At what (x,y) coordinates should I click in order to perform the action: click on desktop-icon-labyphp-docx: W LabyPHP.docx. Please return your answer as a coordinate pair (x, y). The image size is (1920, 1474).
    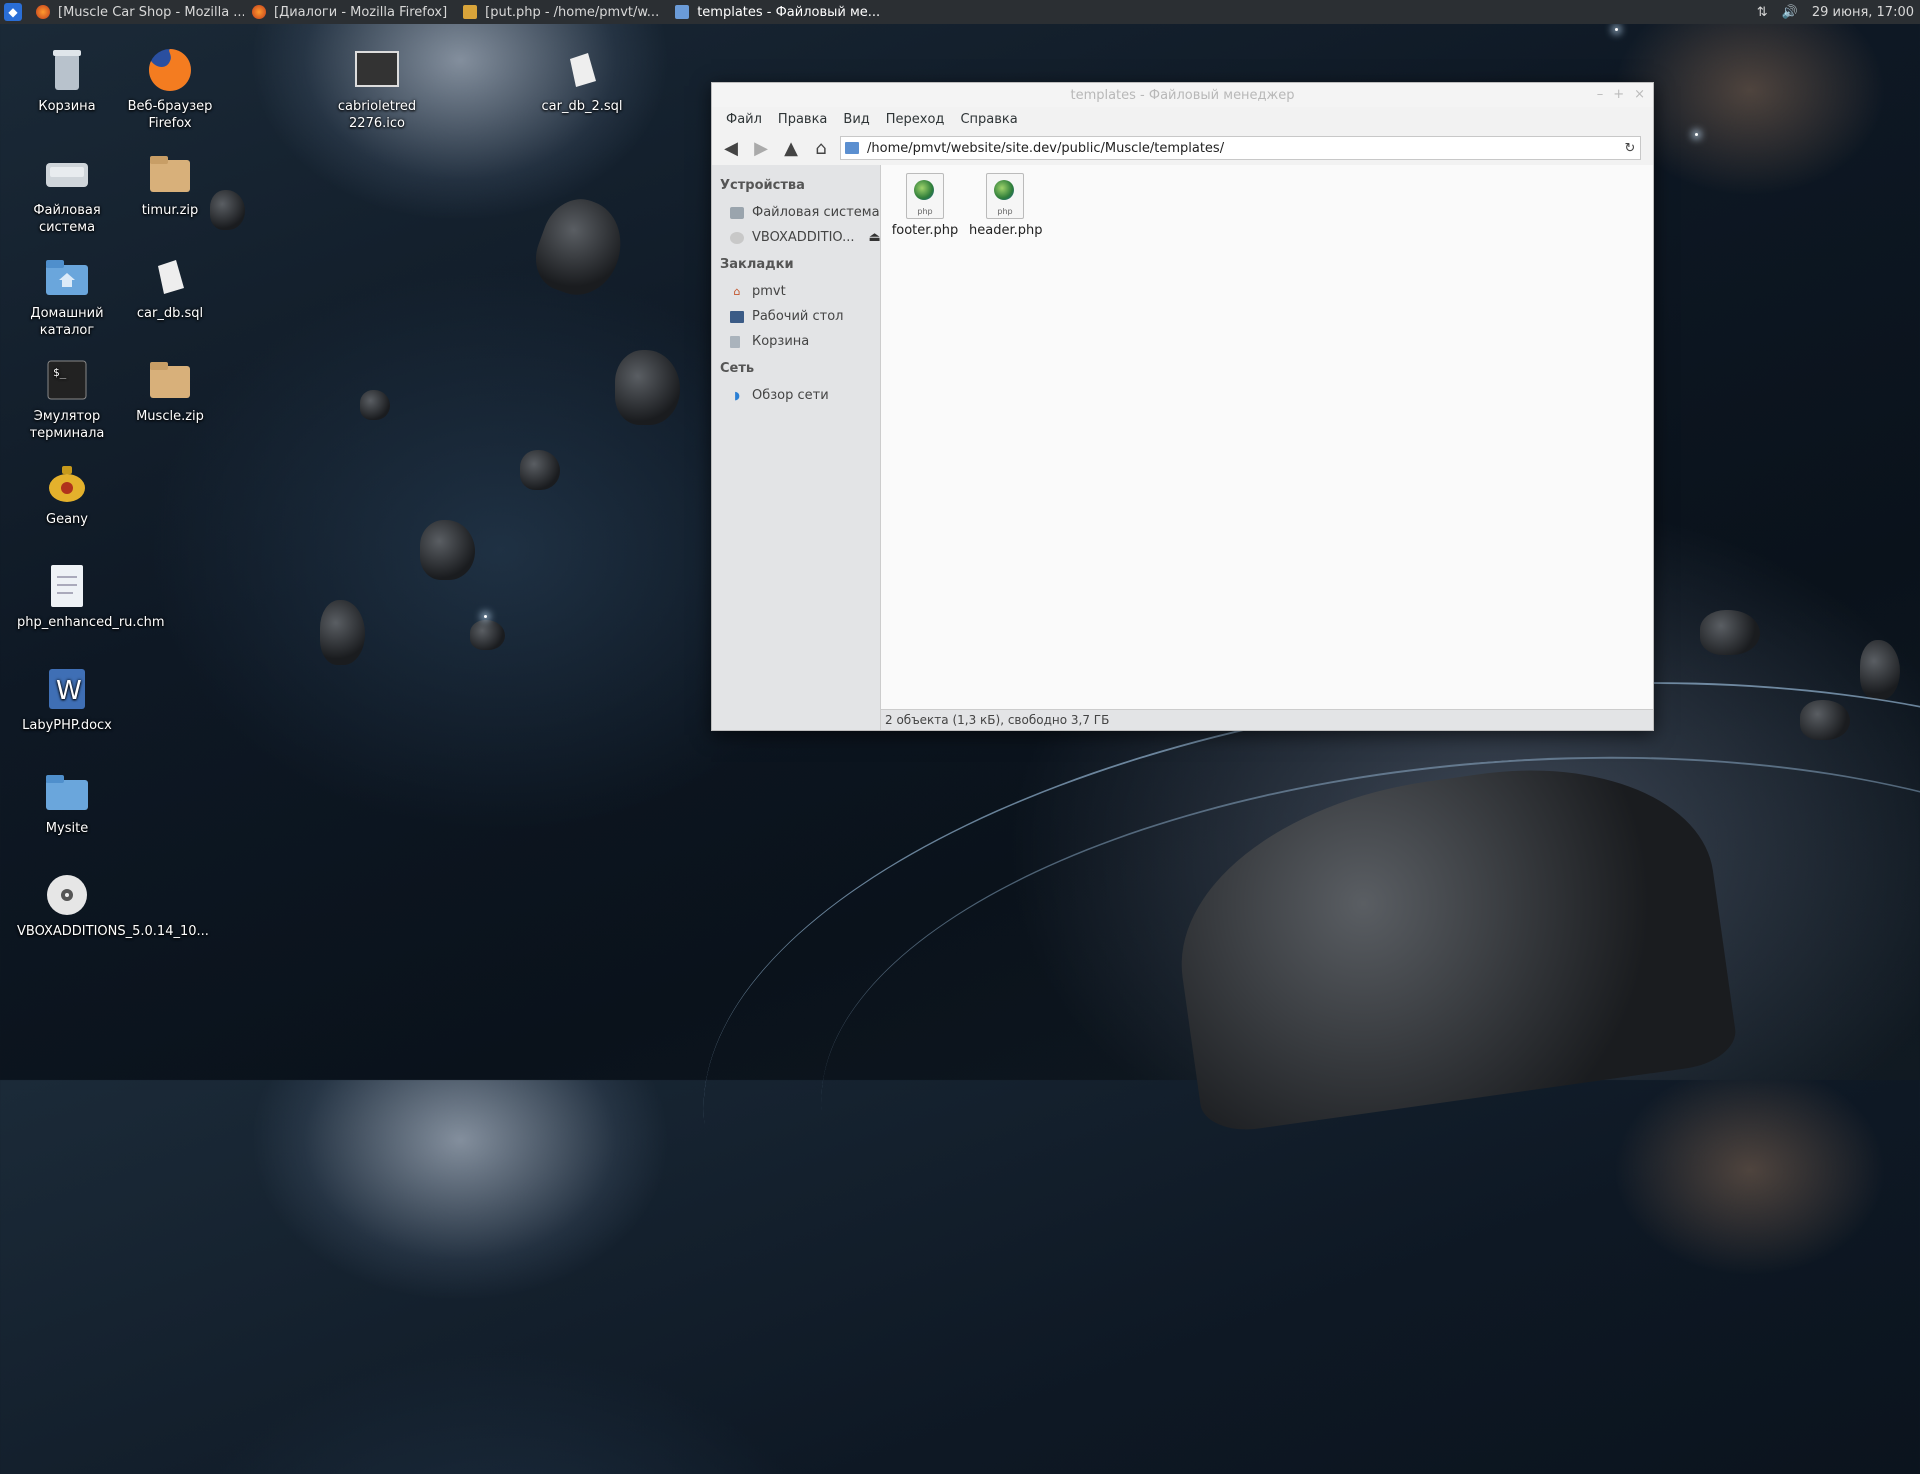
    Looking at the image, I should click on (67, 699).